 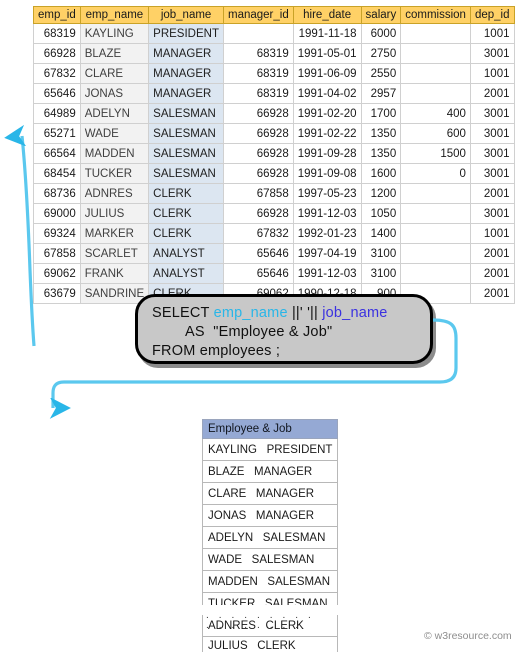 What do you see at coordinates (57, 254) in the screenshot?
I see `cell-emp-id: 67858` at bounding box center [57, 254].